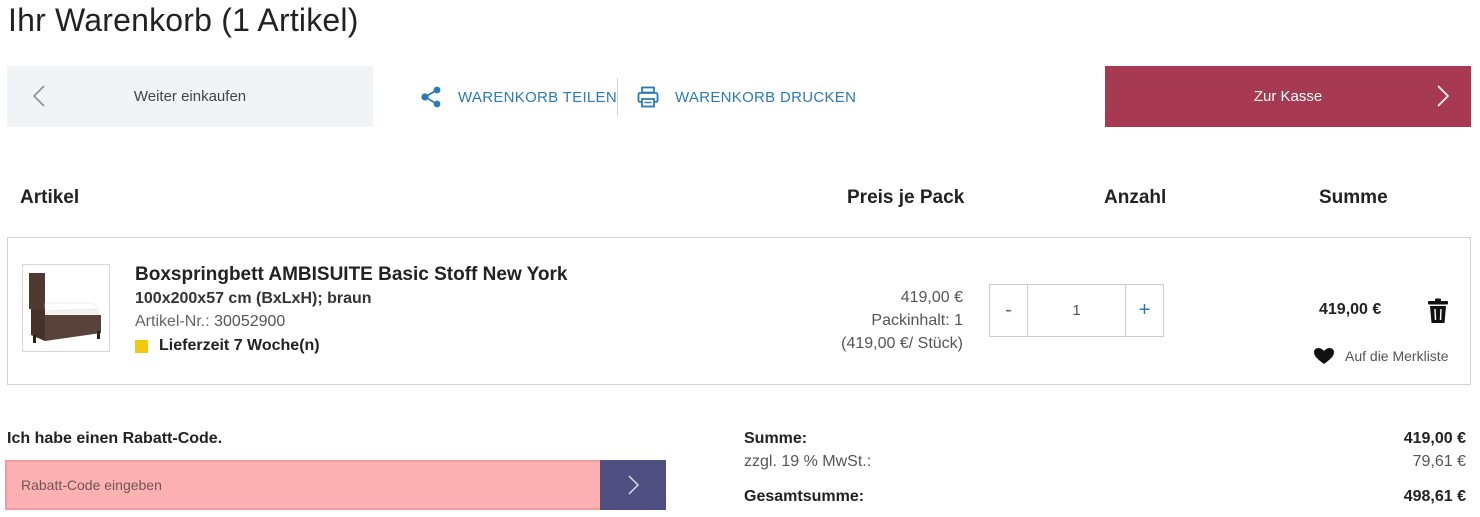  Describe the element at coordinates (617, 97) in the screenshot. I see `toolbar-divider` at that location.